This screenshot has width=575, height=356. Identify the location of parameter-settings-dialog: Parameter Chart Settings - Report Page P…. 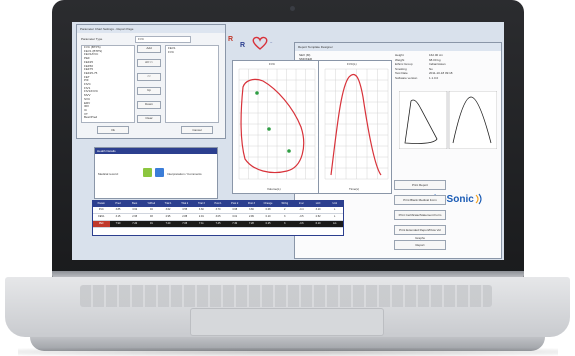
(151, 81).